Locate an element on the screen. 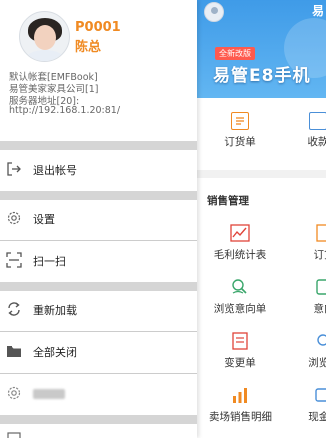 This screenshot has width=326, height=438. grid-item-profit-report: 毛利统计表 is located at coordinates (240, 243).